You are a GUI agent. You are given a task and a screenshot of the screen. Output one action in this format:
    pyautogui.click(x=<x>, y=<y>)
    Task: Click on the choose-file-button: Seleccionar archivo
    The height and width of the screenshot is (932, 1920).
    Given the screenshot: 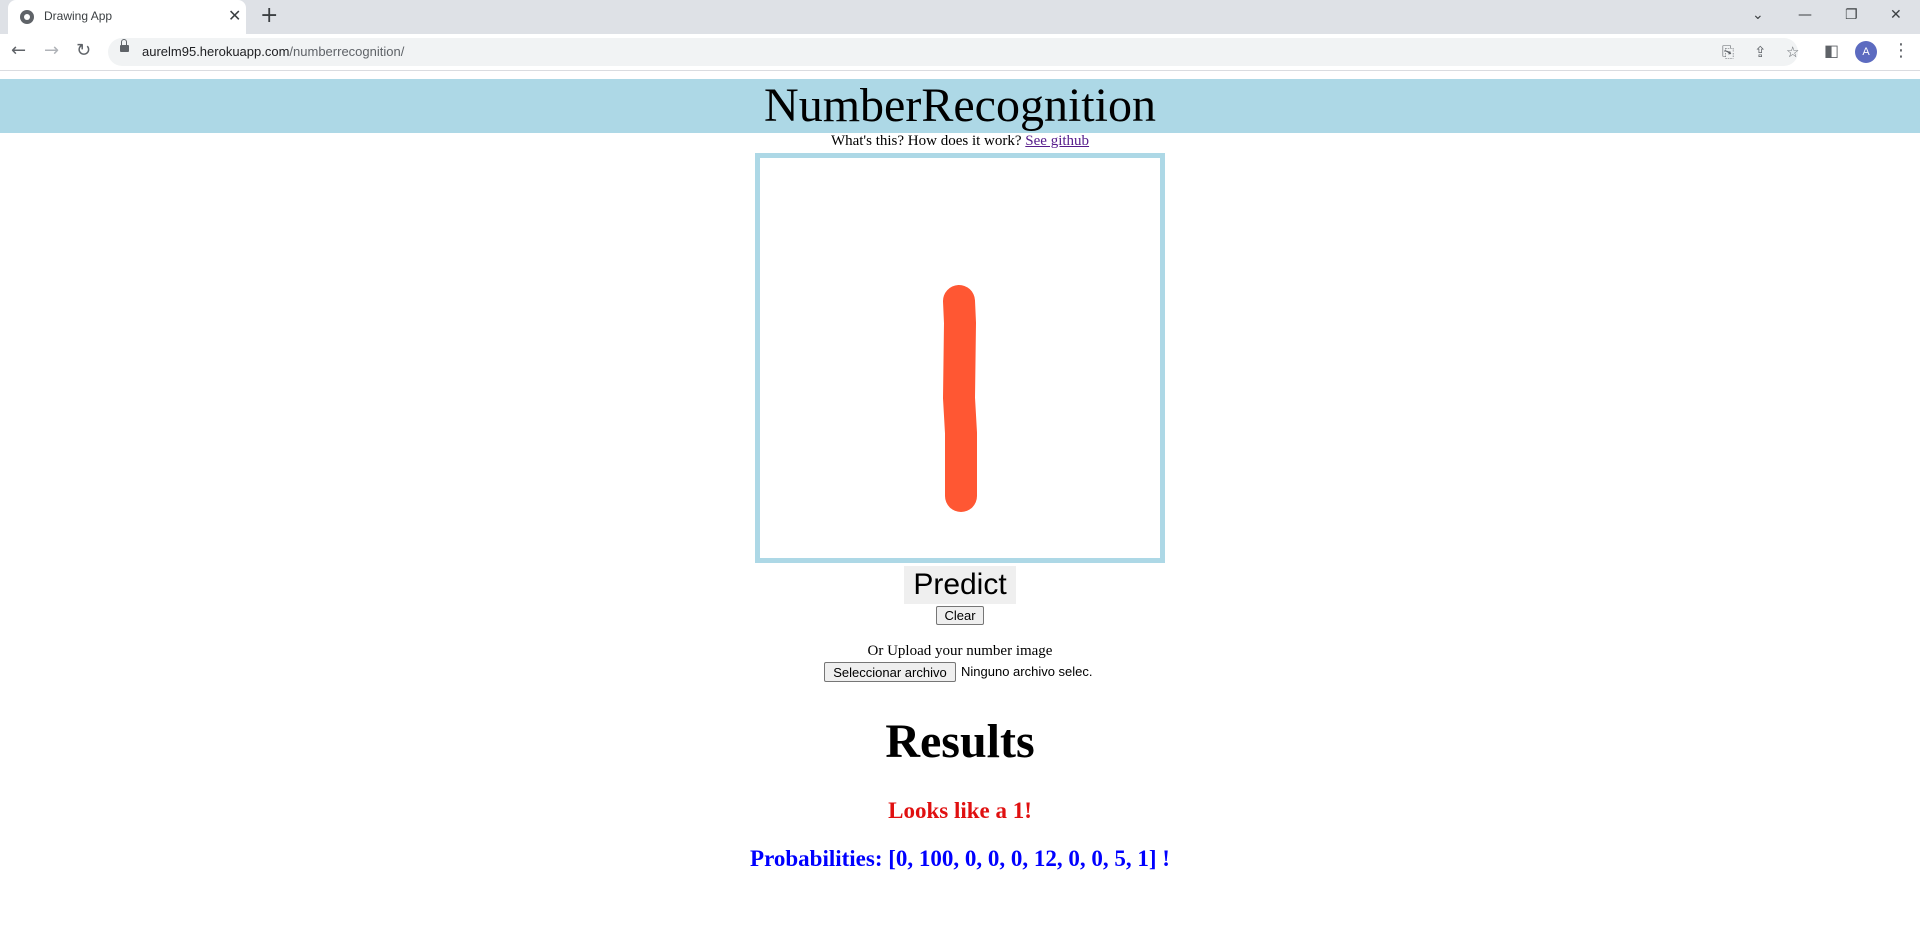 What is the action you would take?
    pyautogui.click(x=890, y=672)
    